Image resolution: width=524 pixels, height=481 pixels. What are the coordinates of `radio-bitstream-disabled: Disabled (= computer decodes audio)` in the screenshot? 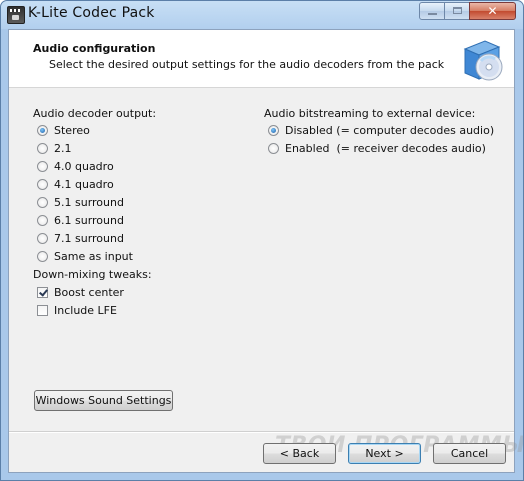 It's located at (381, 130).